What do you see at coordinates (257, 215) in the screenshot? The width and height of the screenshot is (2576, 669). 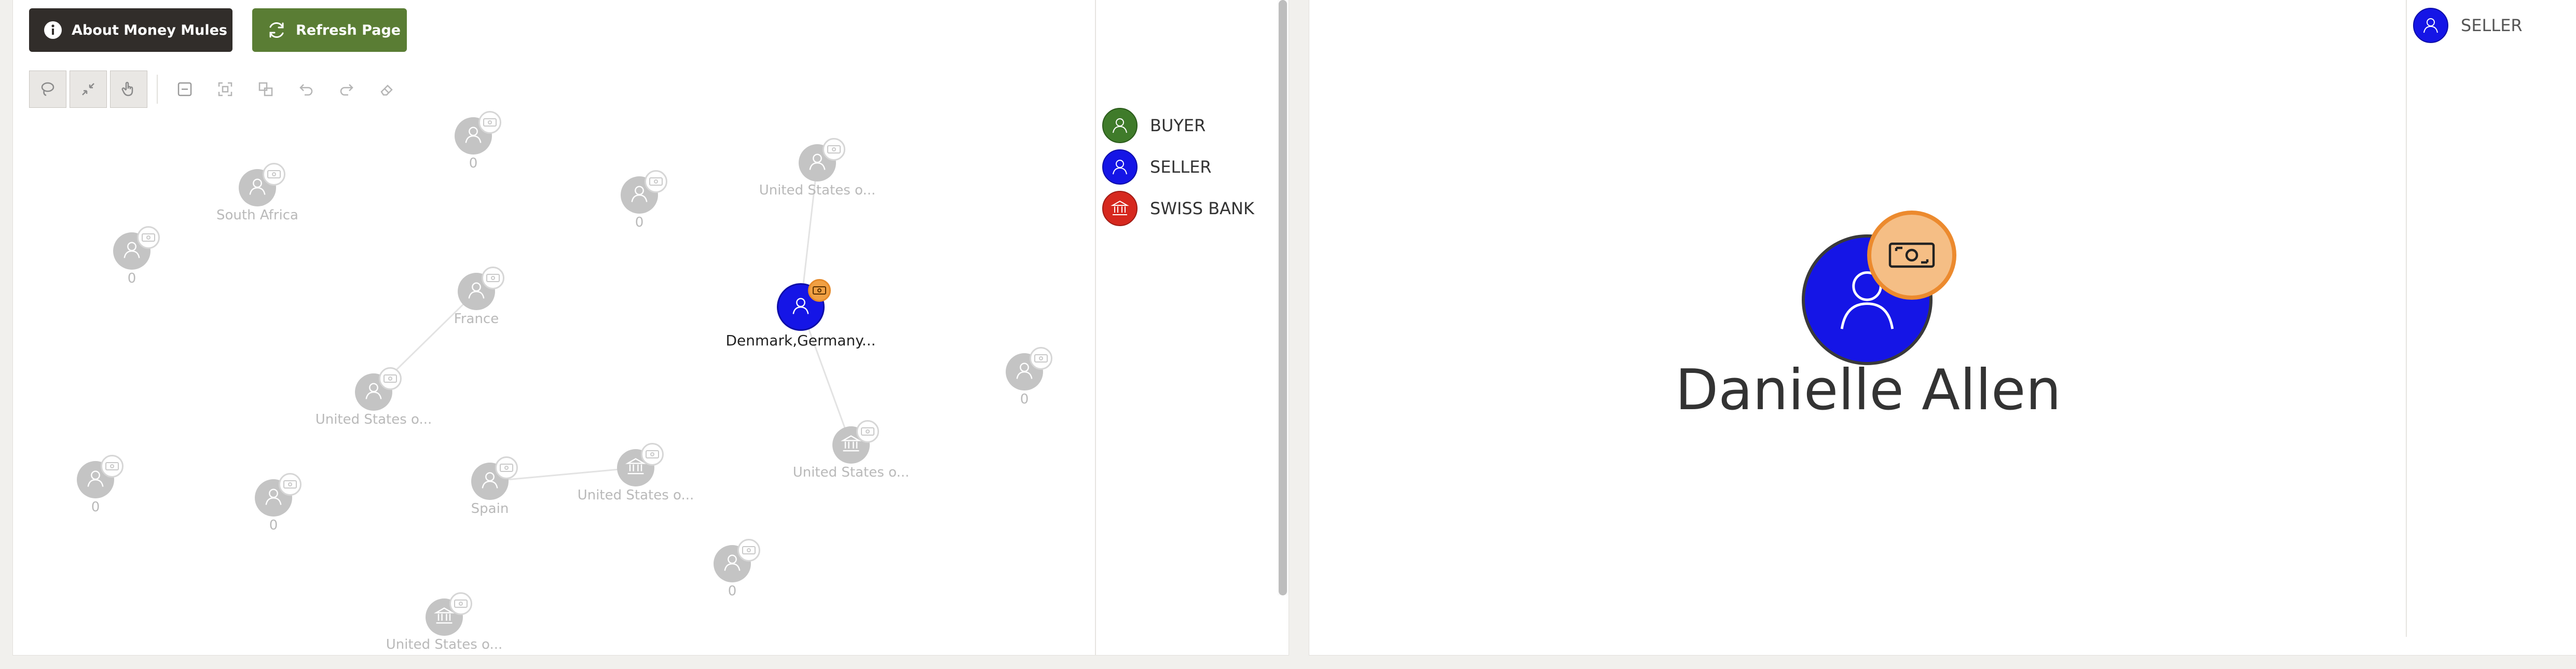 I see `graph-node-label: South Africa` at bounding box center [257, 215].